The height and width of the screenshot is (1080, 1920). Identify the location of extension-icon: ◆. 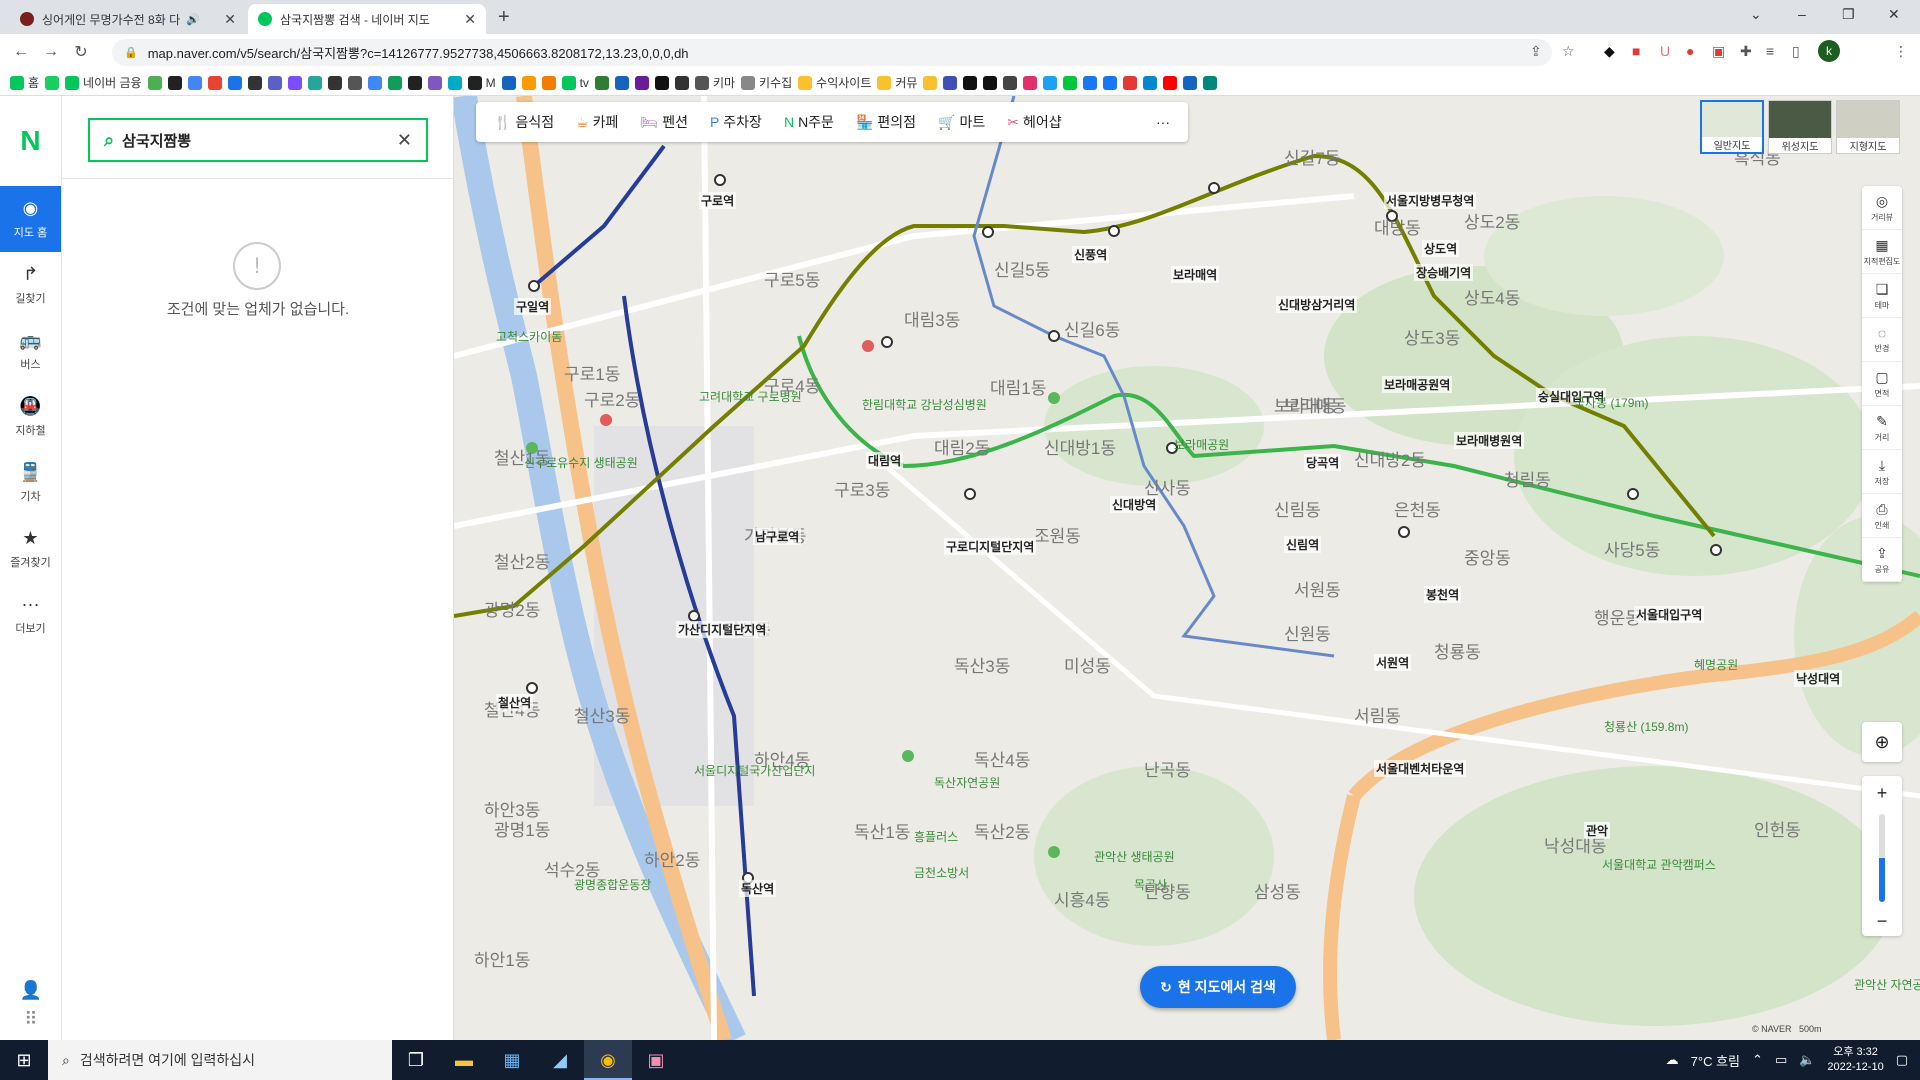
(1609, 51).